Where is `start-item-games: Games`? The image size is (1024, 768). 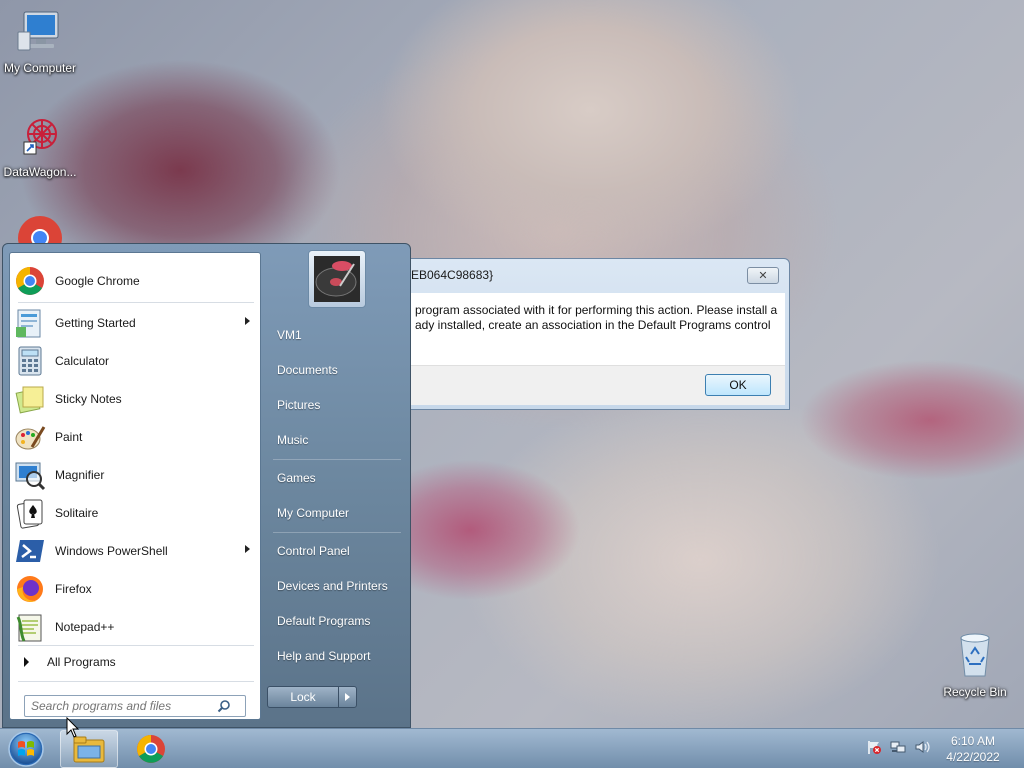 start-item-games: Games is located at coordinates (337, 478).